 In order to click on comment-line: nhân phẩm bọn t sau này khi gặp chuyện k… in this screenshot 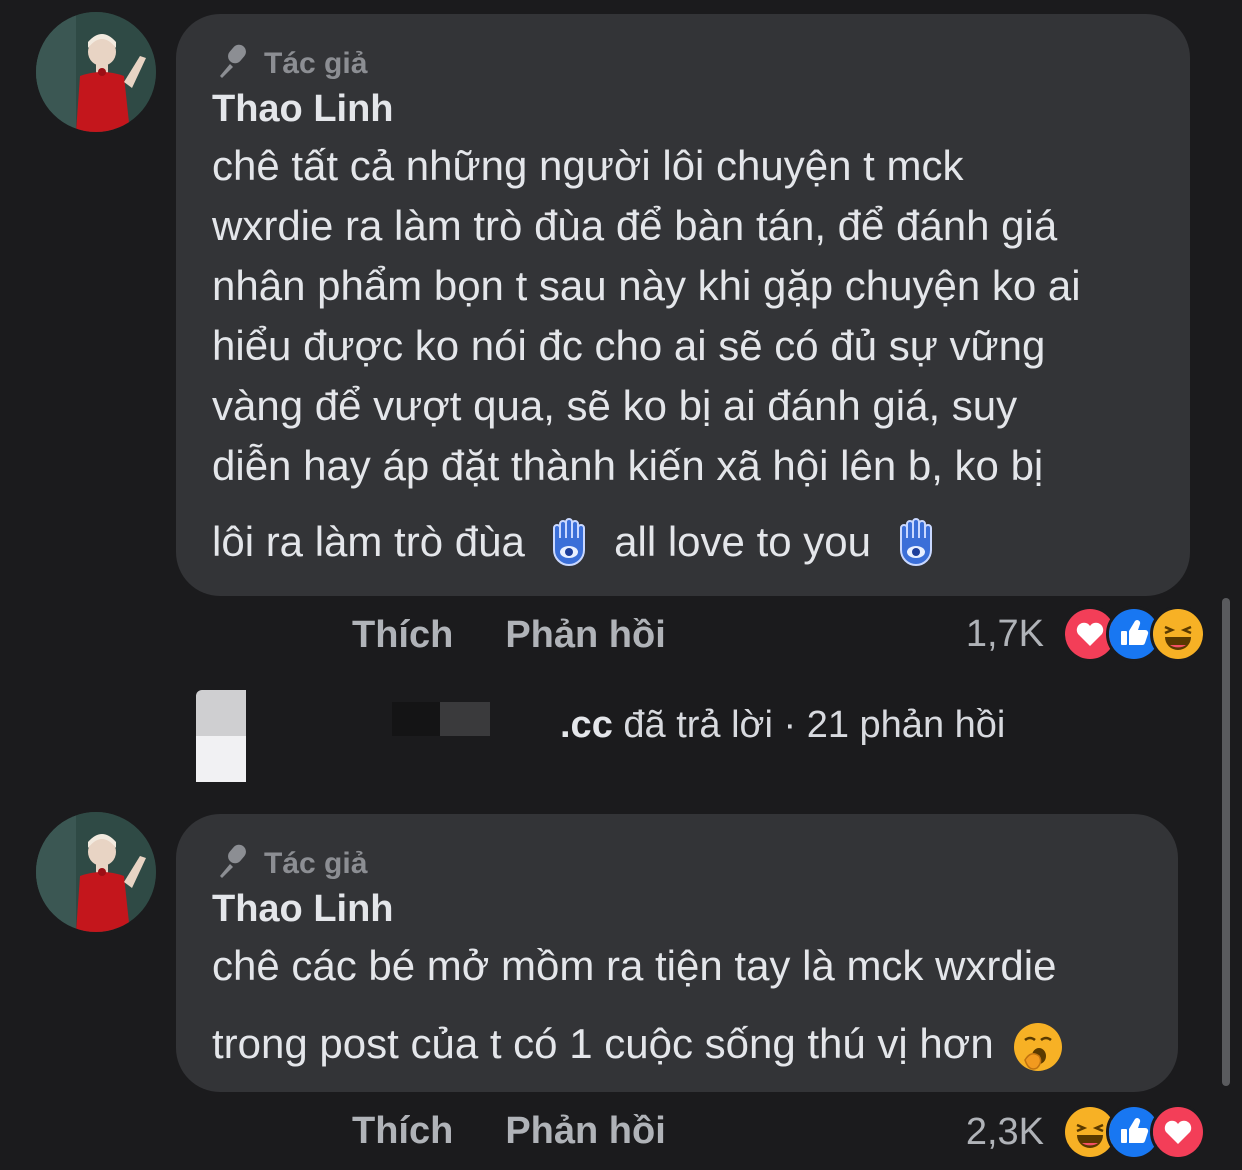, I will do `click(646, 285)`.